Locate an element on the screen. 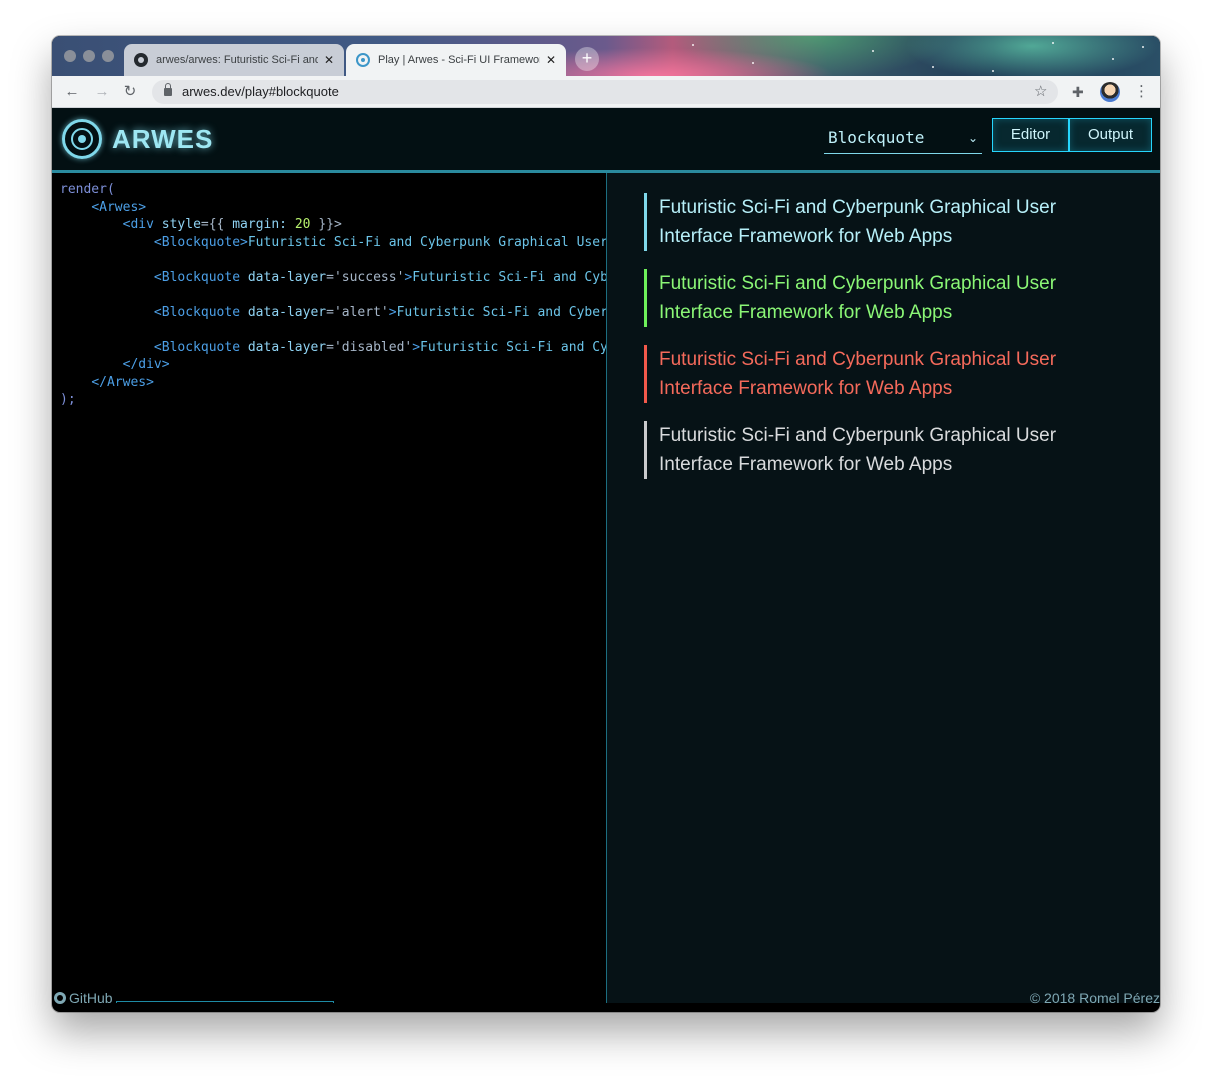 This screenshot has width=1212, height=1080. arwes-icon is located at coordinates (363, 60).